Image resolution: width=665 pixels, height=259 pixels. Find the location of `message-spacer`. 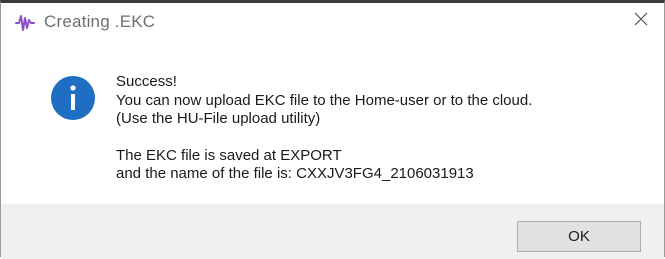

message-spacer is located at coordinates (324, 138).